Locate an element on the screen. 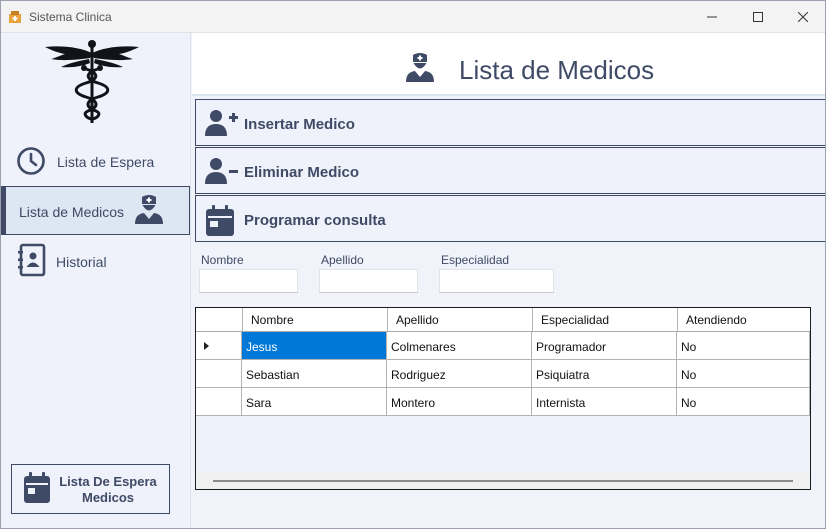 The image size is (826, 529). lista-espera-medicos-label: Lista De Espera Medicos is located at coordinates (108, 489).